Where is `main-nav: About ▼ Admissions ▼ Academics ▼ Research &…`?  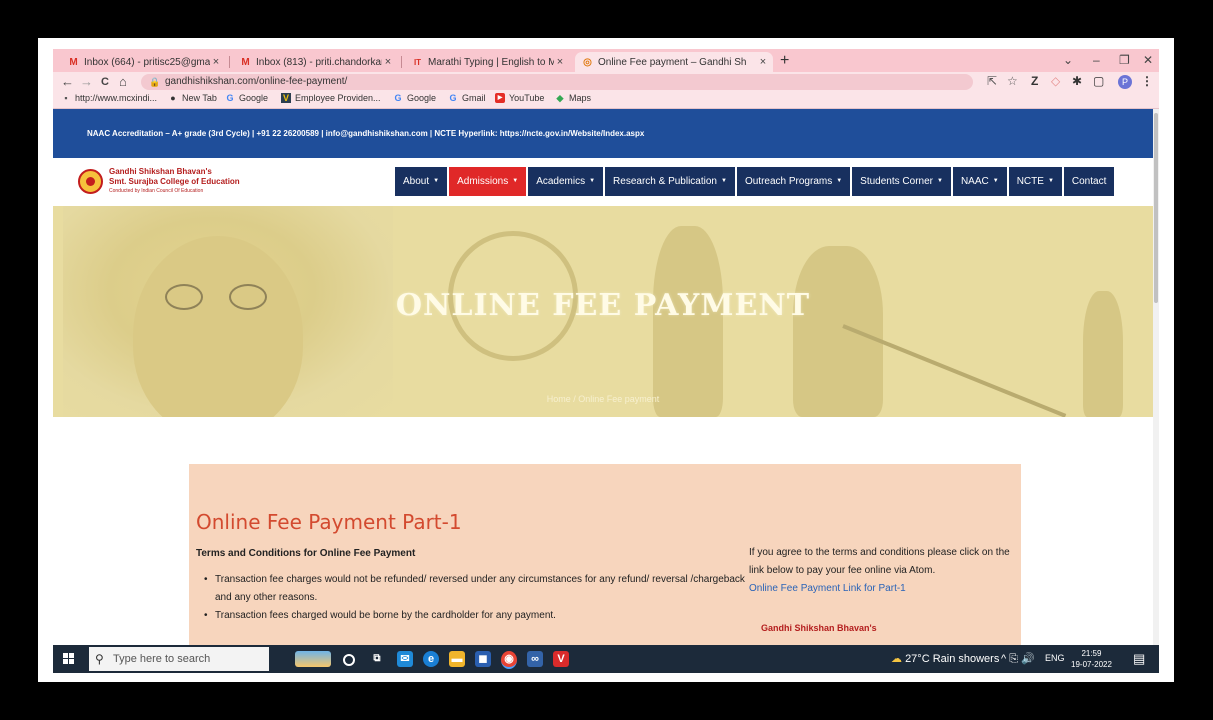 main-nav: About ▼ Admissions ▼ Academics ▼ Research &… is located at coordinates (755, 181).